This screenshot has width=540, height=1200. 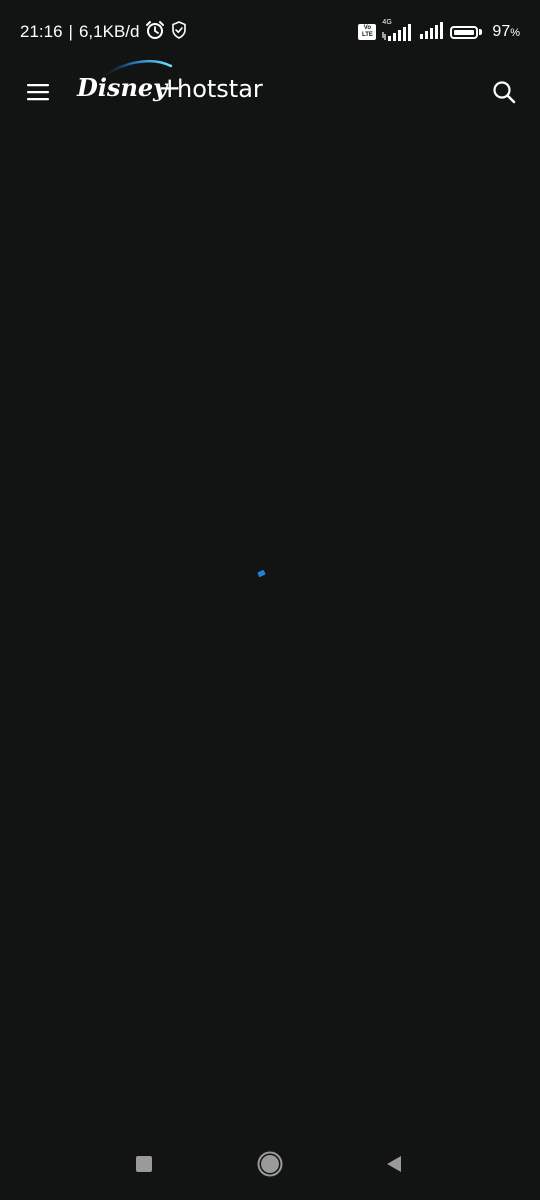 I want to click on alarm-icon, so click(x=155, y=32).